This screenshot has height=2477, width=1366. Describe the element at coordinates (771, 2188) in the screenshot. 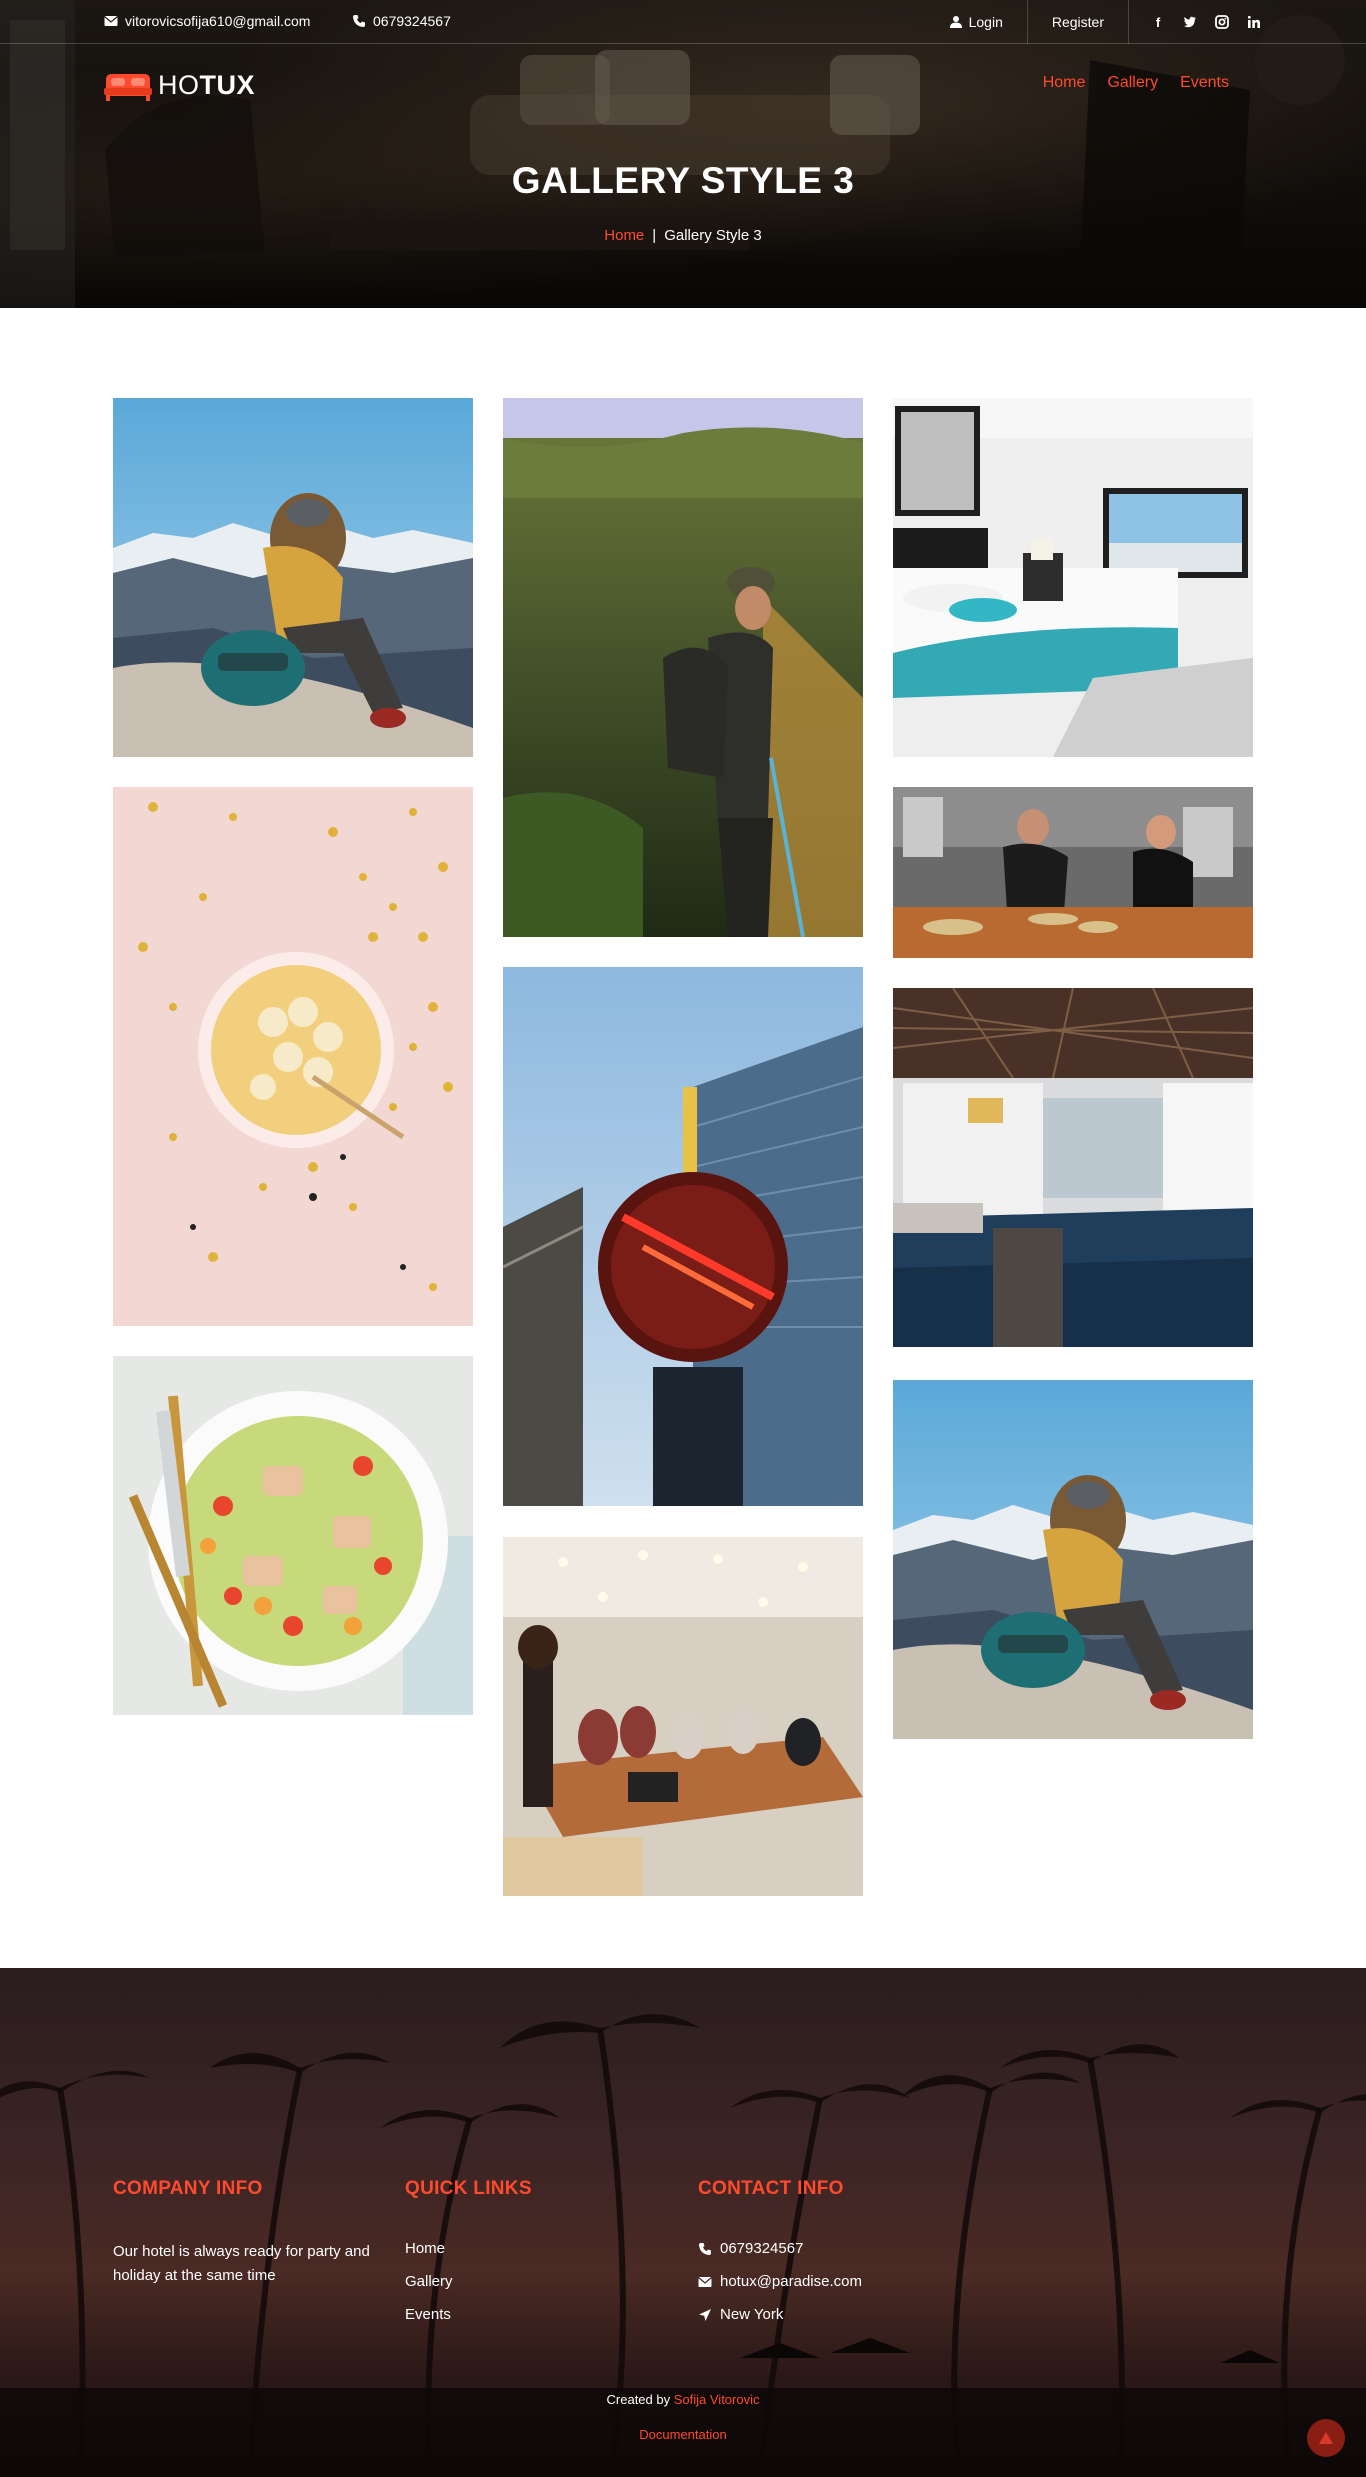

I see `contact-info-heading: CONTACT INFO` at that location.